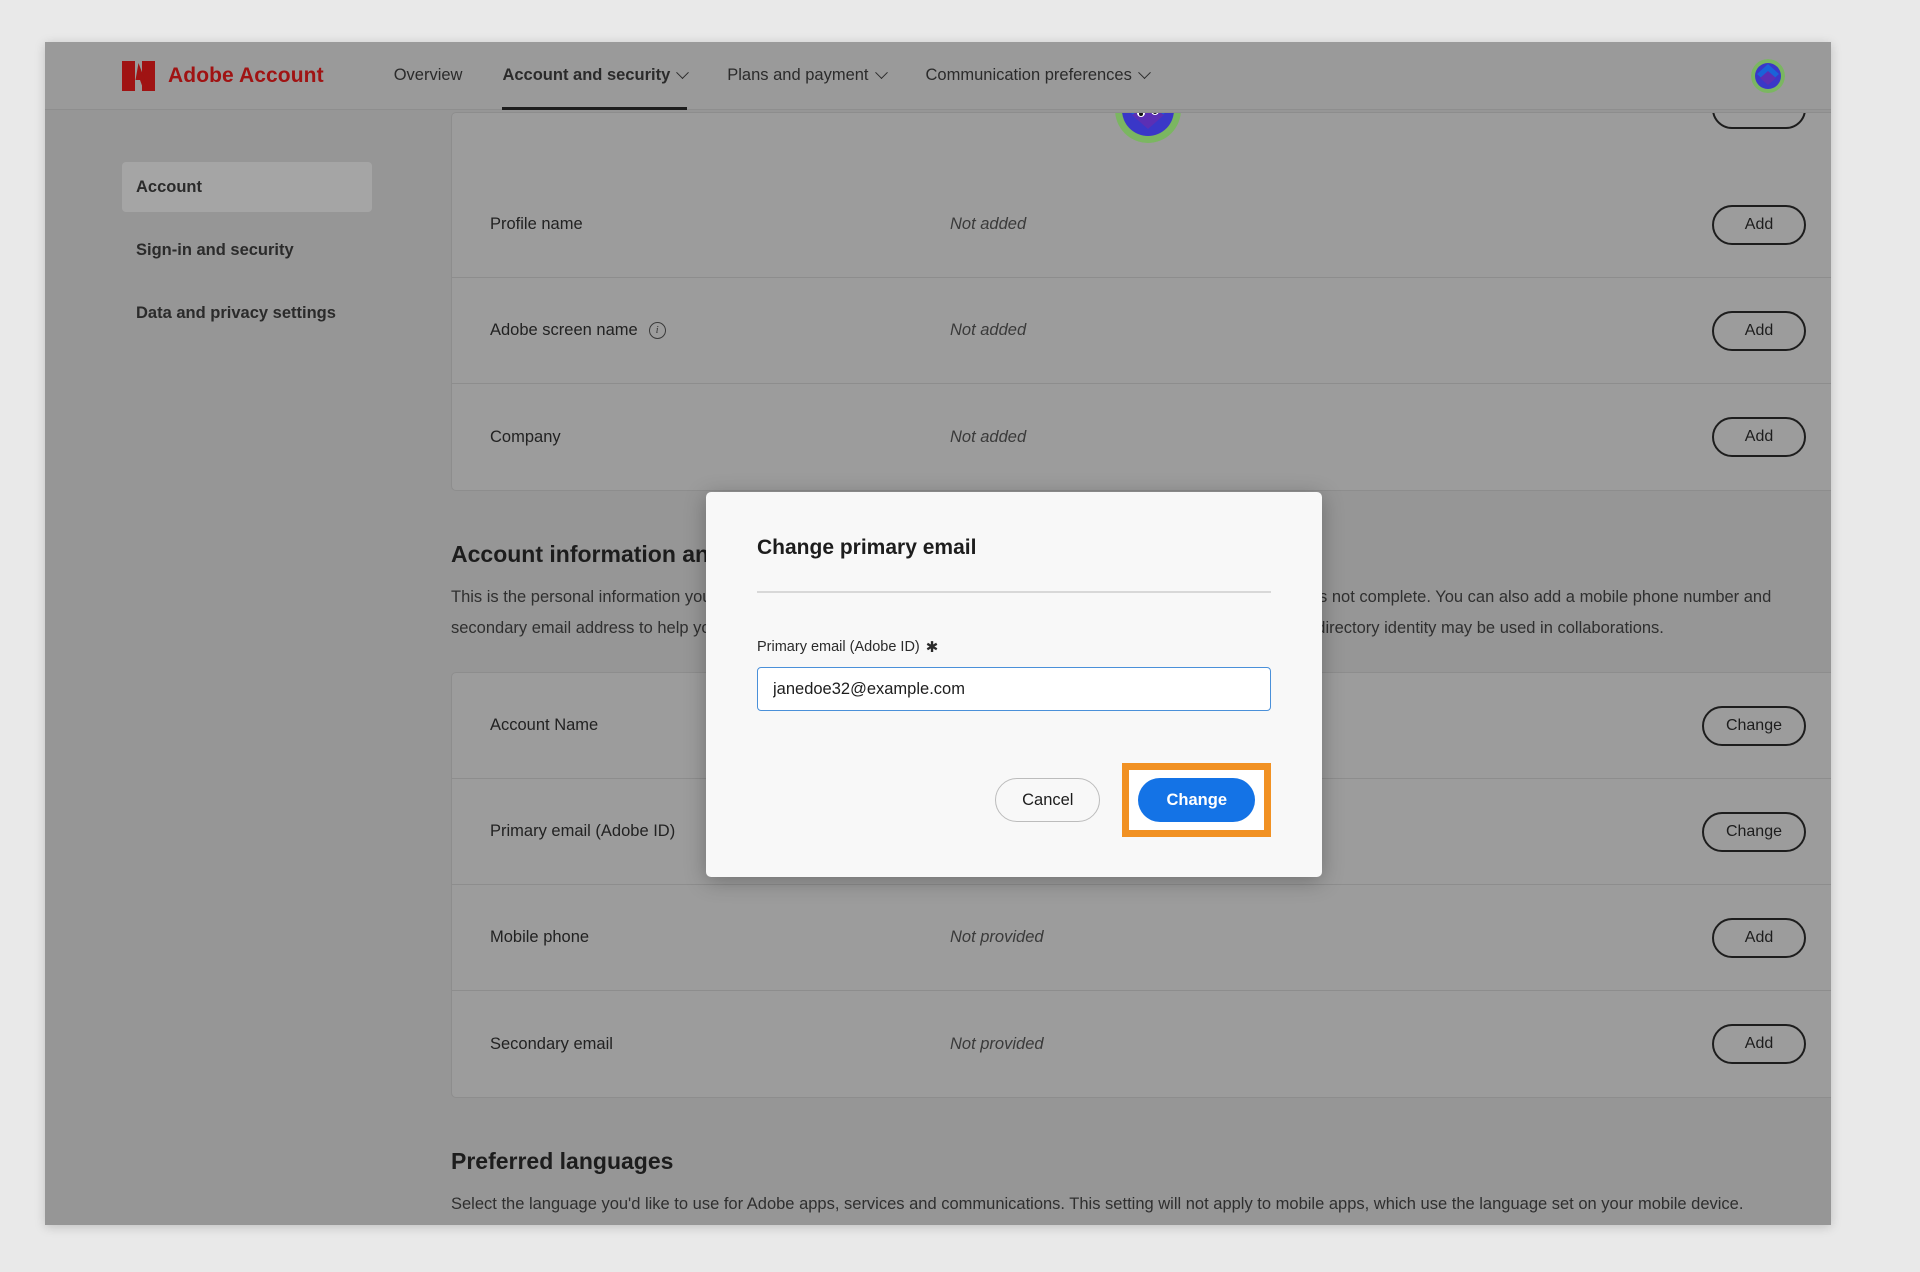 This screenshot has height=1272, width=1920. I want to click on tab-account-and-security: Account and security, so click(594, 76).